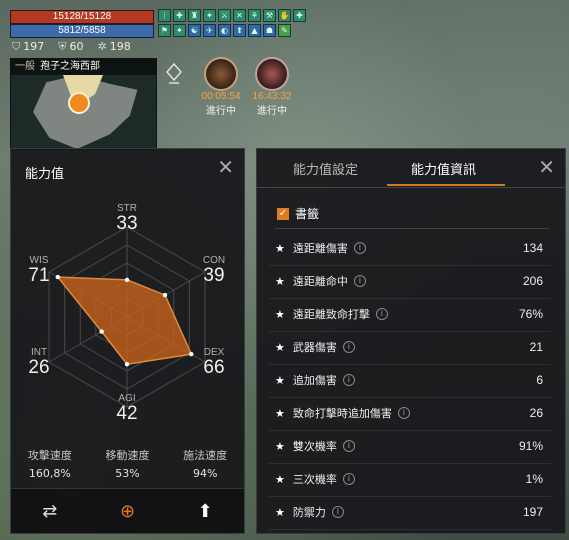 Image resolution: width=569 pixels, height=540 pixels. What do you see at coordinates (410, 347) in the screenshot?
I see `stat-row: ★ 武器傷害 i 21` at bounding box center [410, 347].